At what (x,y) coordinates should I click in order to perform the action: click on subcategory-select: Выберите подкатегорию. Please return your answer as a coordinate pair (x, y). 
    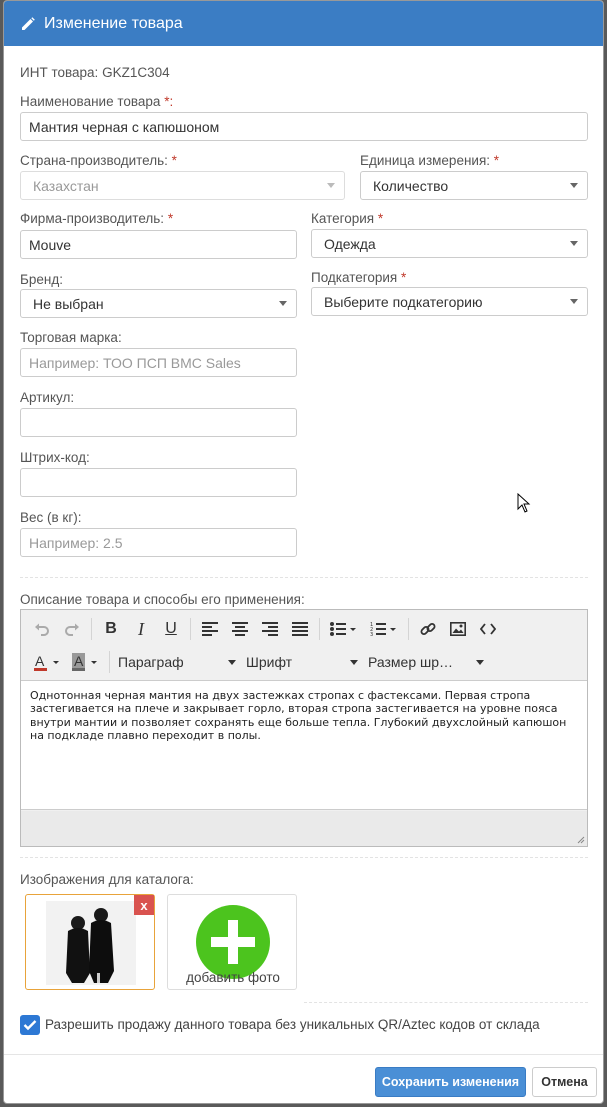
    Looking at the image, I should click on (449, 301).